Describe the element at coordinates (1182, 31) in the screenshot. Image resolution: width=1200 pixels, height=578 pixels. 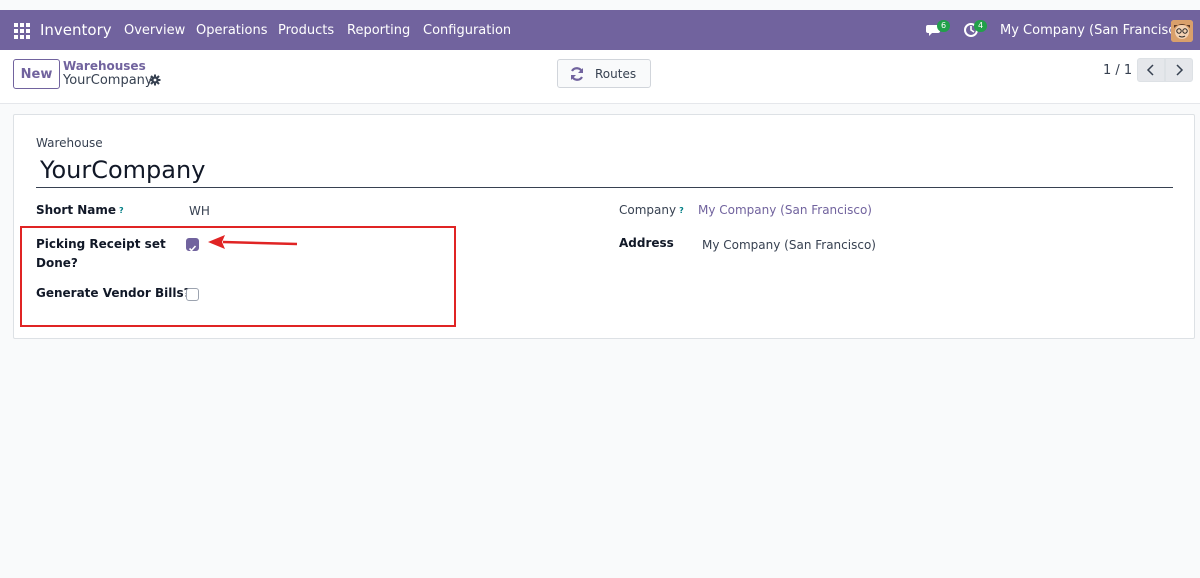
I see `user-avatar` at that location.